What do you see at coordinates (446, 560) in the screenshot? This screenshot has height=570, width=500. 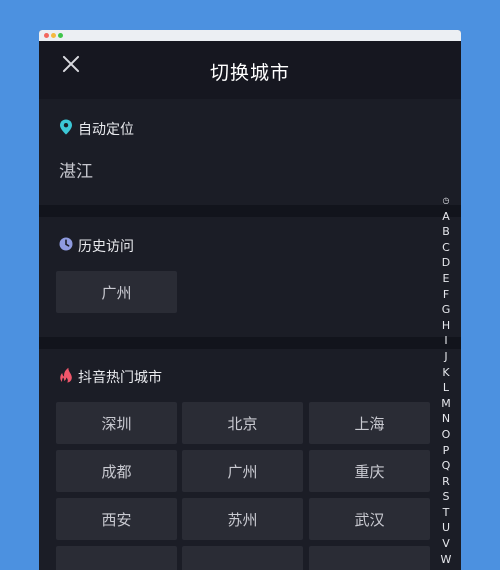 I see `index-letter-w: W` at bounding box center [446, 560].